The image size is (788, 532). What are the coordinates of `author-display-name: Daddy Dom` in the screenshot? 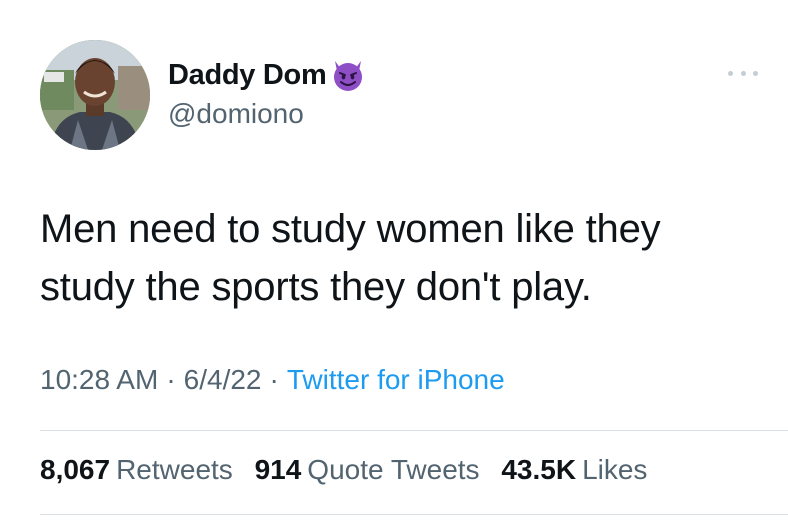 It's located at (247, 75).